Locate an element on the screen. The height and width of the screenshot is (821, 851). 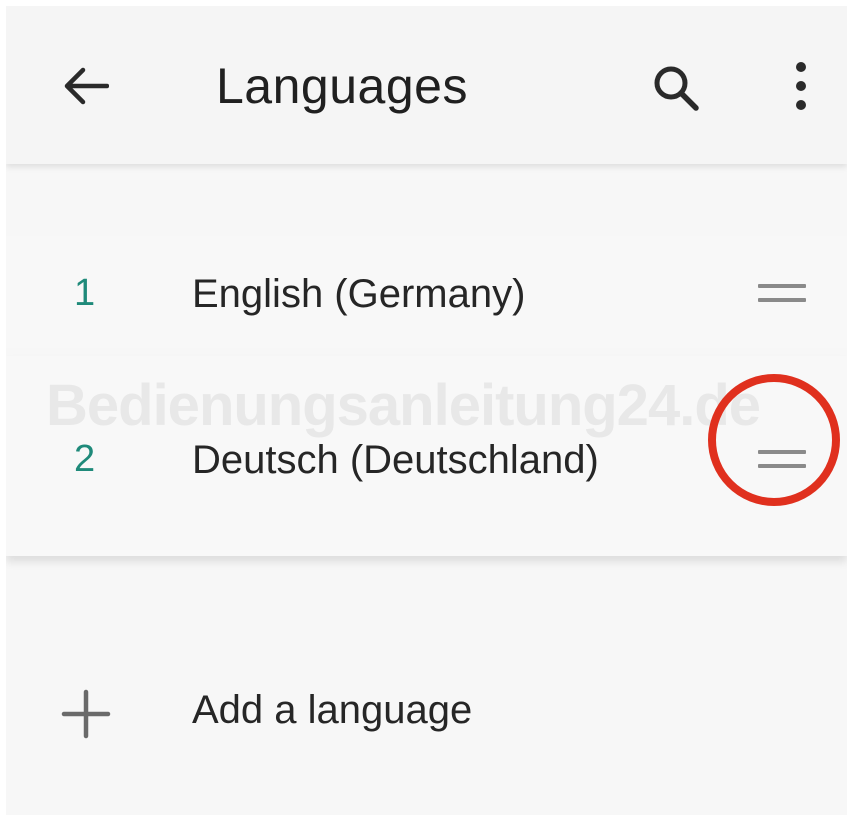
language-number: 1 is located at coordinates (85, 293).